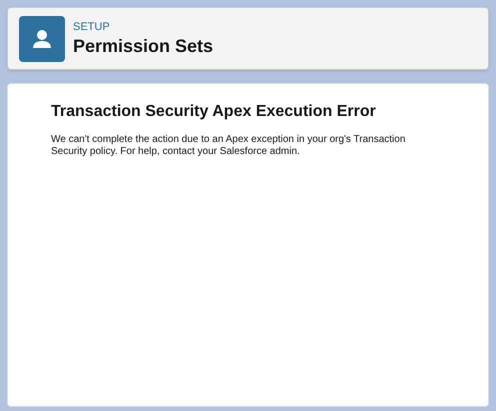 Image resolution: width=496 pixels, height=411 pixels. What do you see at coordinates (92, 27) in the screenshot?
I see `breadcrumb: SETUP` at bounding box center [92, 27].